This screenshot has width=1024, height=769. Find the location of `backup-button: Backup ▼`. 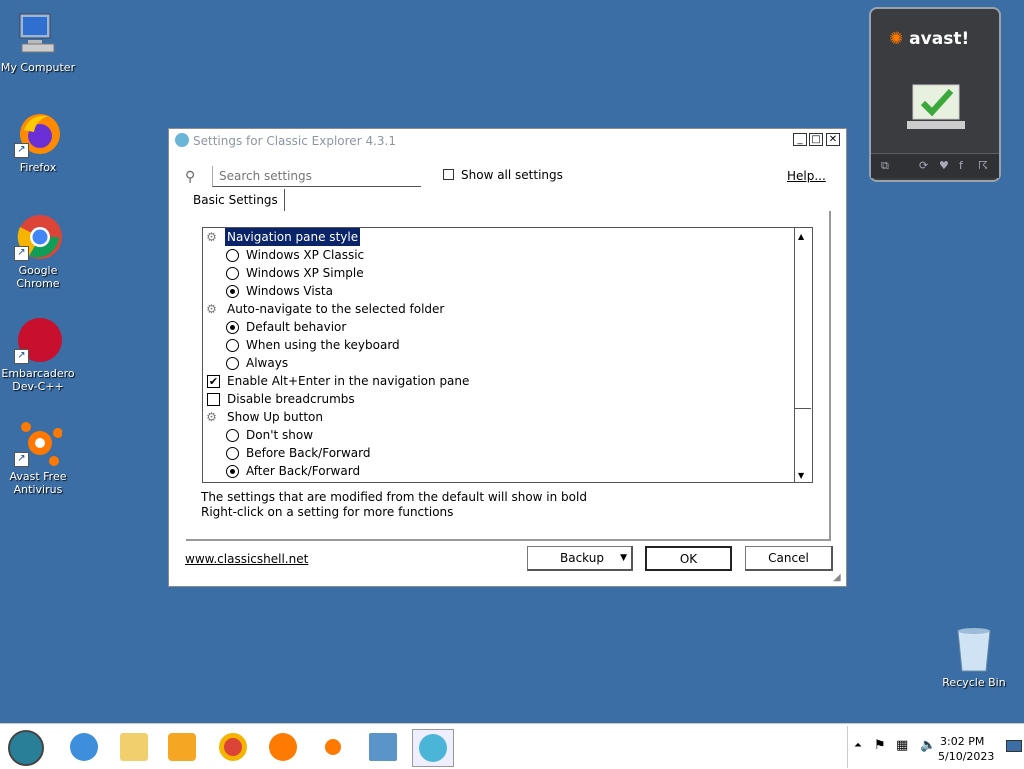

backup-button: Backup ▼ is located at coordinates (580, 558).